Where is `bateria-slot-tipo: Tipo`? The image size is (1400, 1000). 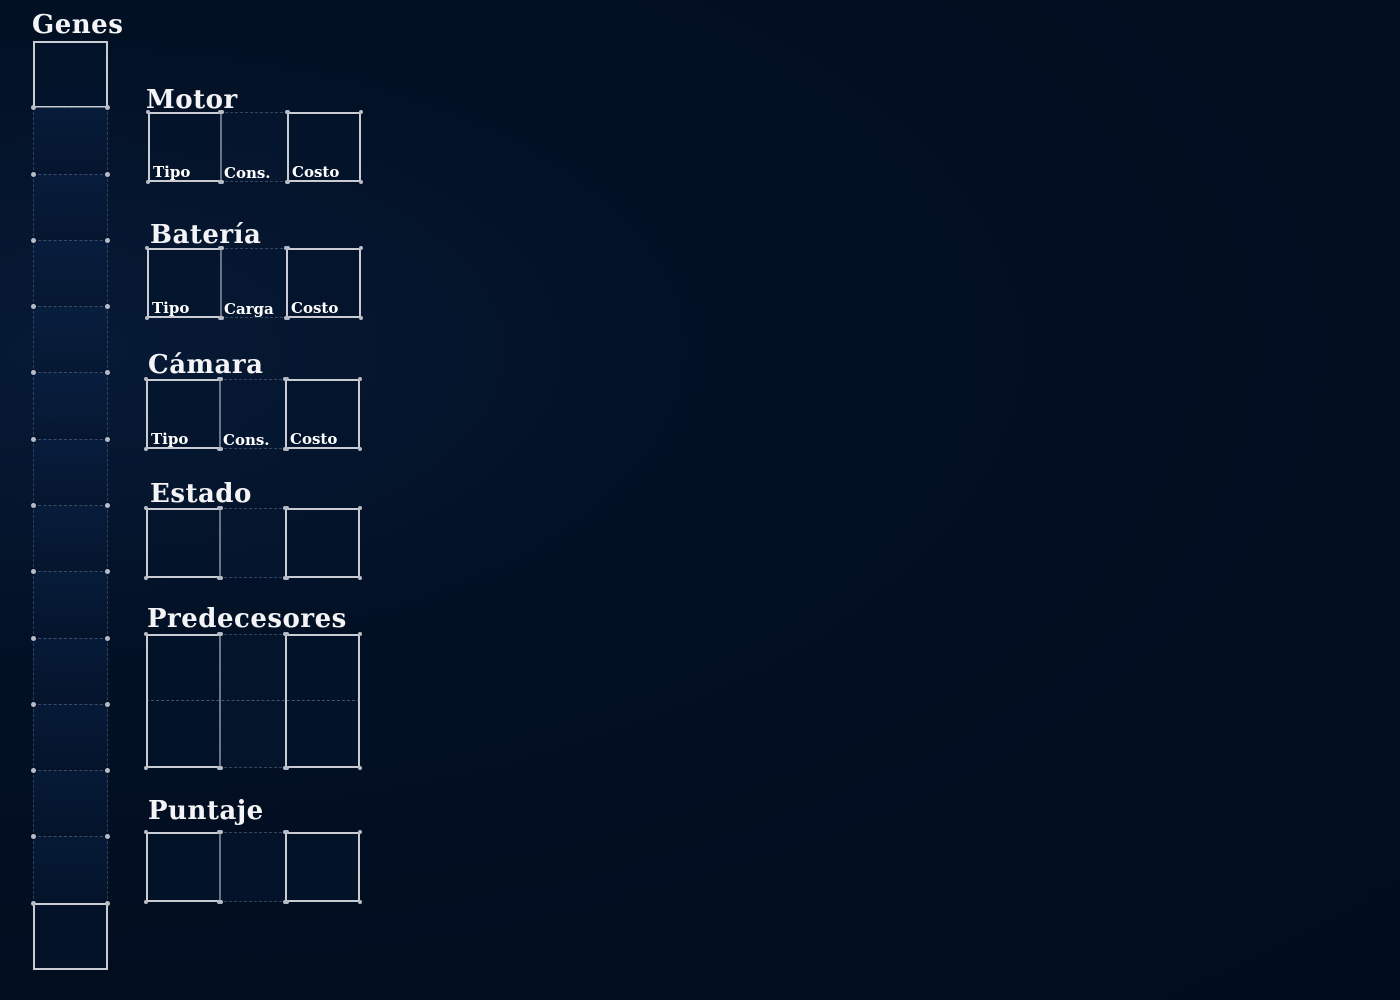
bateria-slot-tipo: Tipo is located at coordinates (184, 283).